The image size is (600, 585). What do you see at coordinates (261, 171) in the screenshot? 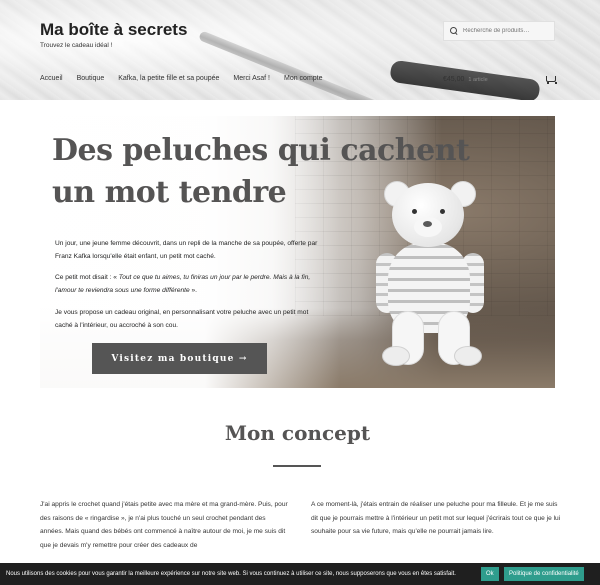
I see `hero-title: Des peluches qui cachent un mot tendre` at bounding box center [261, 171].